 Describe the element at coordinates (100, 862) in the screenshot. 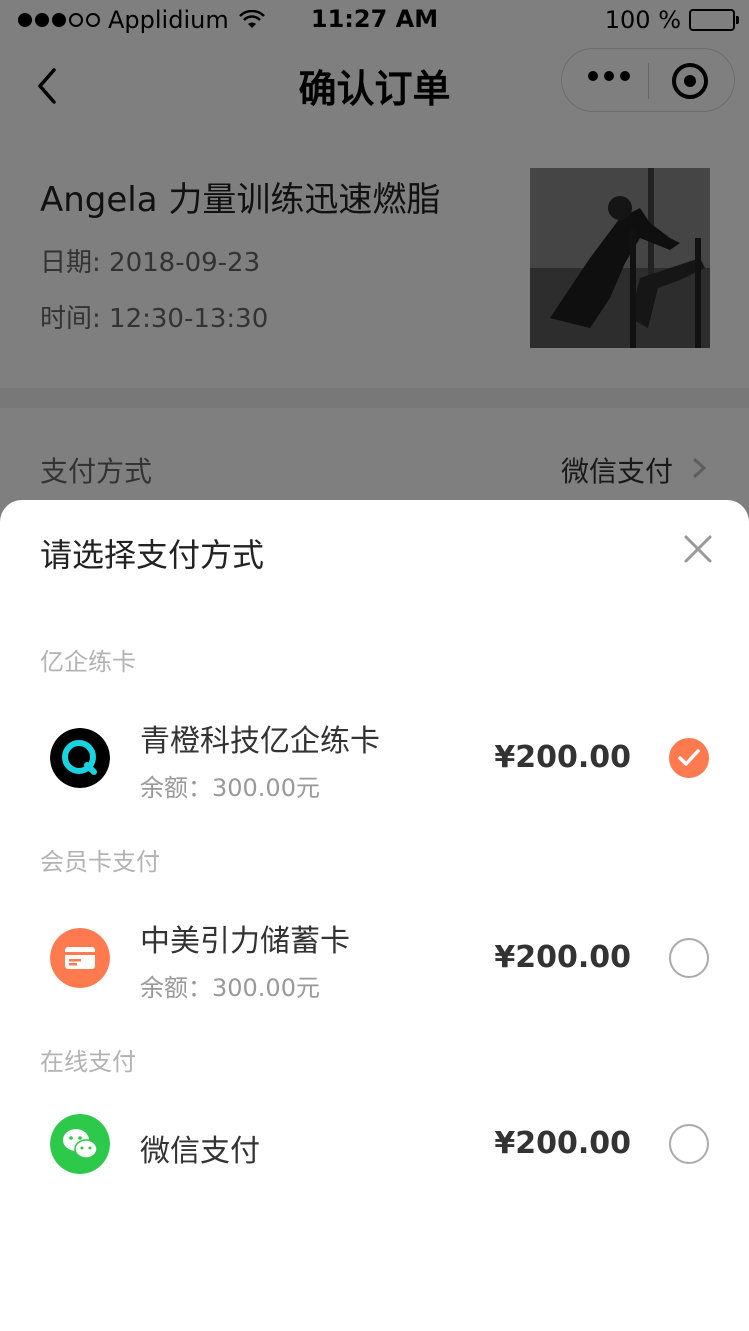

I see `section-label-member-card: 会员卡支付` at that location.